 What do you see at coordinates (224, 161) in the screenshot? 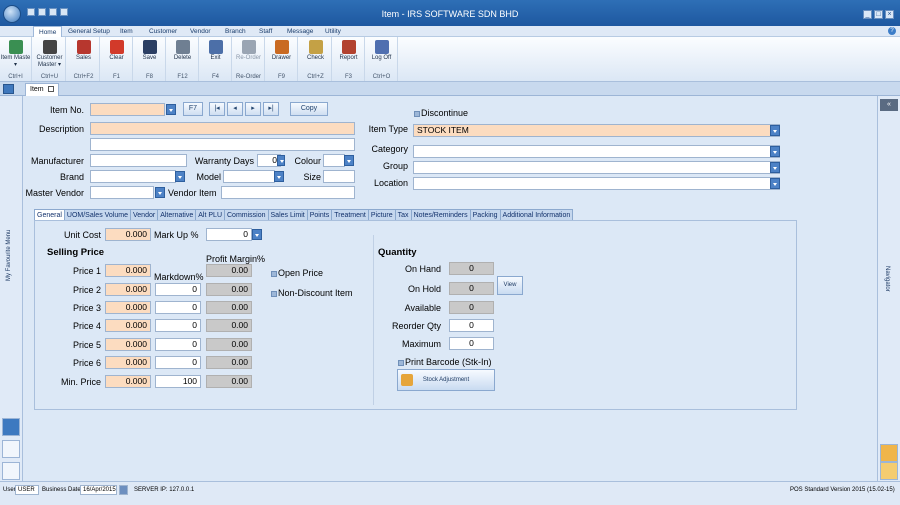
I see `warranty-days-label: Warranty Days` at bounding box center [224, 161].